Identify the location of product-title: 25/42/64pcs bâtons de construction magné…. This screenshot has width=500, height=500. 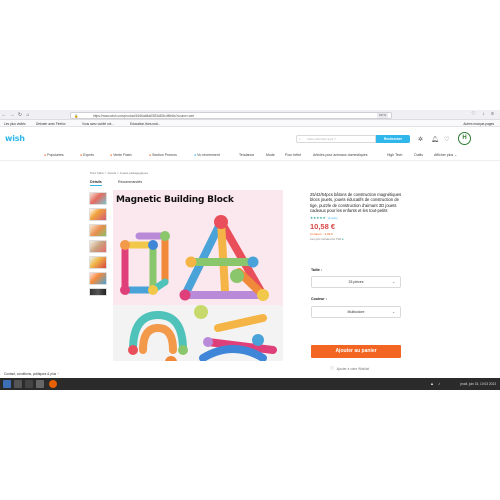
(356, 202).